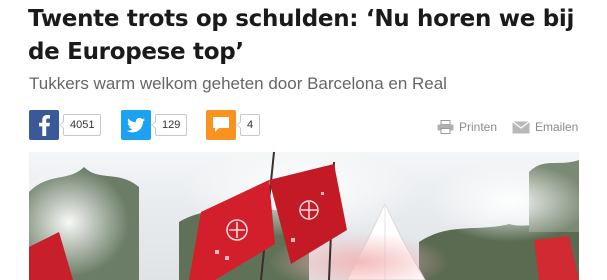 Image resolution: width=607 pixels, height=280 pixels. Describe the element at coordinates (557, 127) in the screenshot. I see `email-label: Emailen` at that location.